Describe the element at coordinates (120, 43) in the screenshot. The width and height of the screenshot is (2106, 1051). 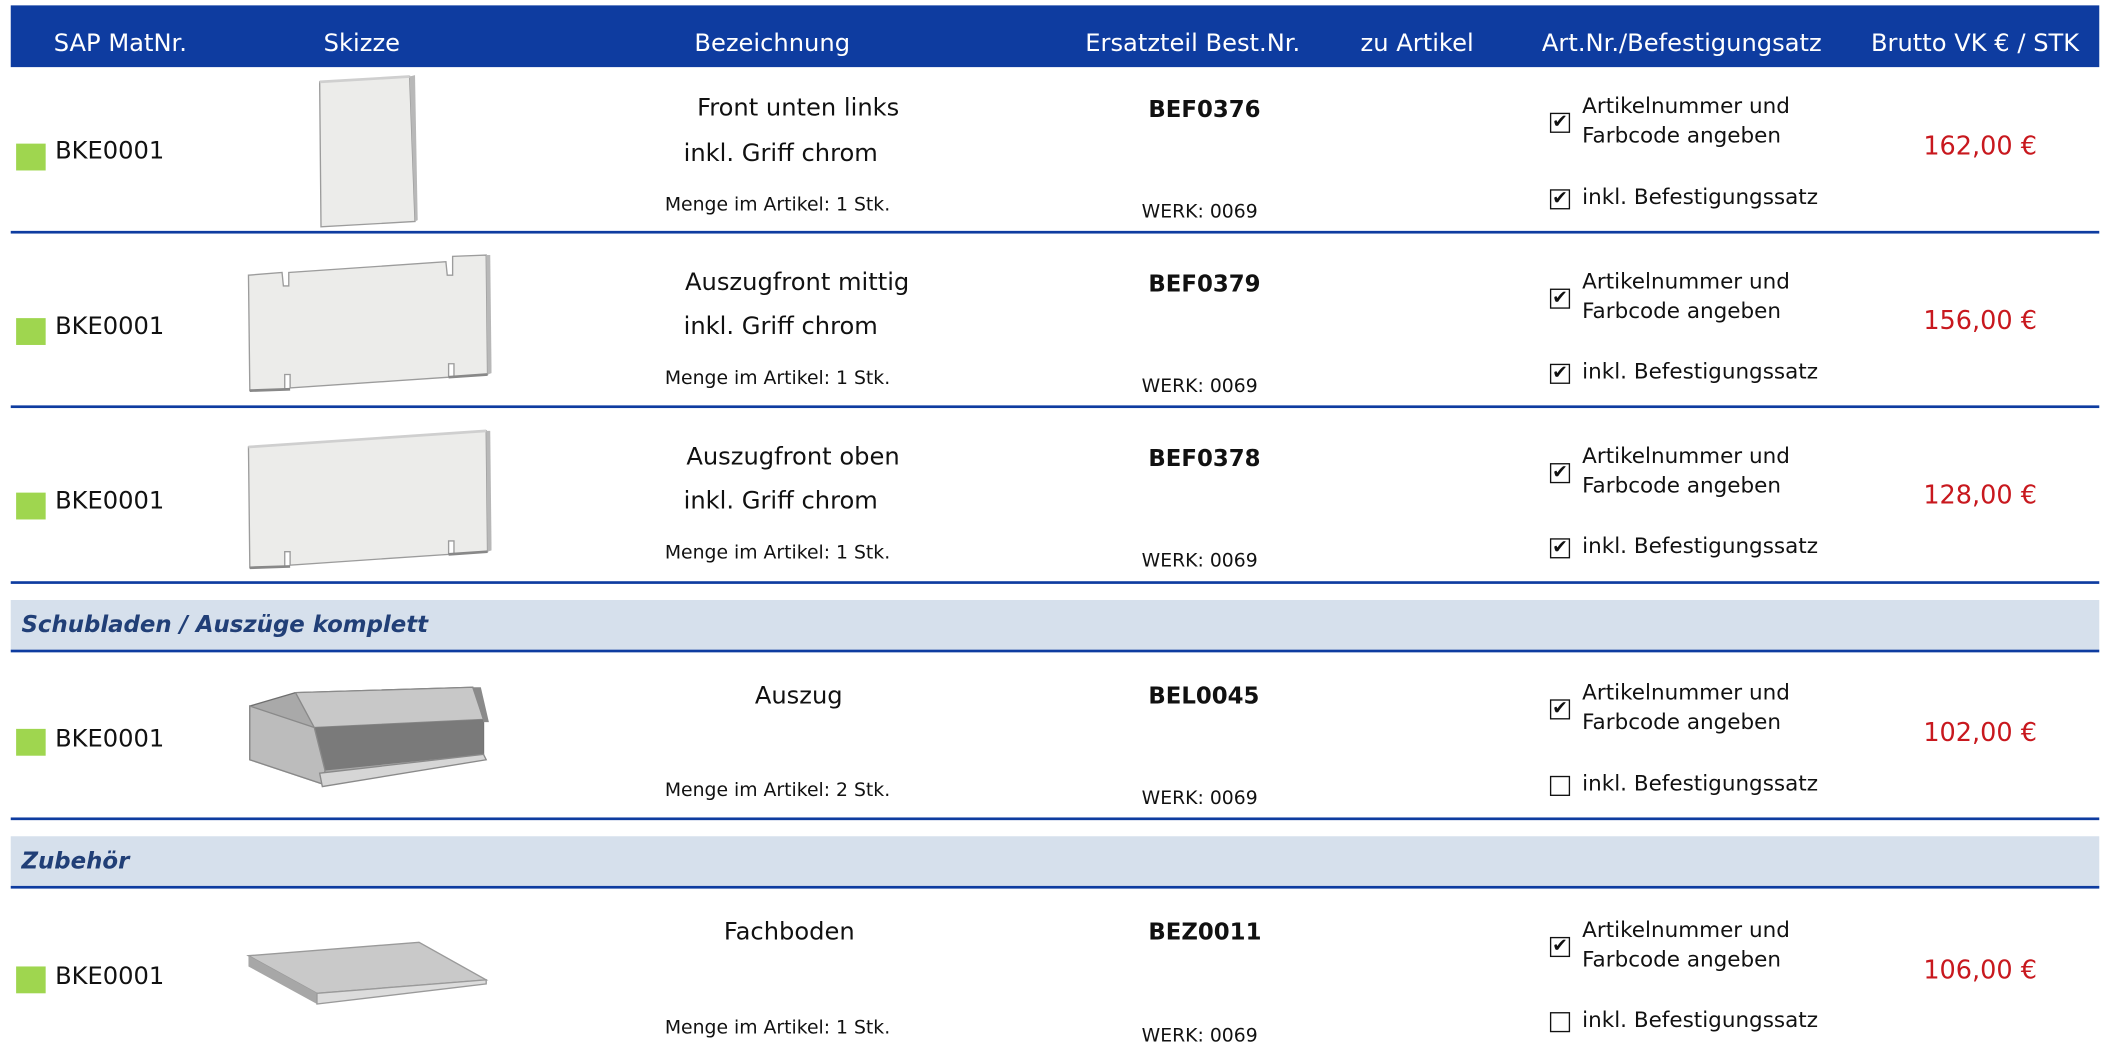
I see `column-header-sap: SAP MatNr.` at that location.